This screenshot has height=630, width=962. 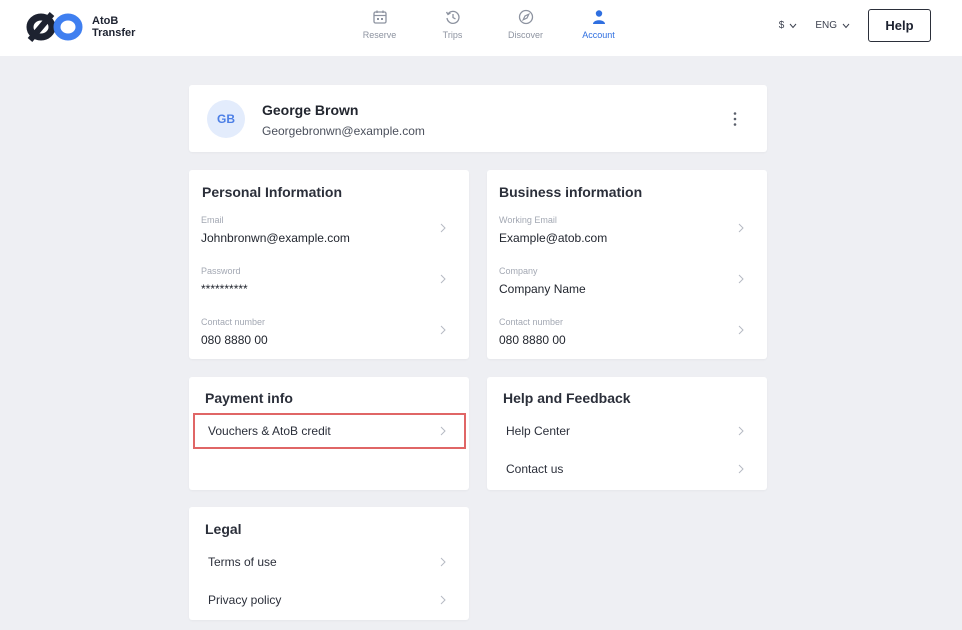 What do you see at coordinates (538, 431) in the screenshot?
I see `row-label: Help Center` at bounding box center [538, 431].